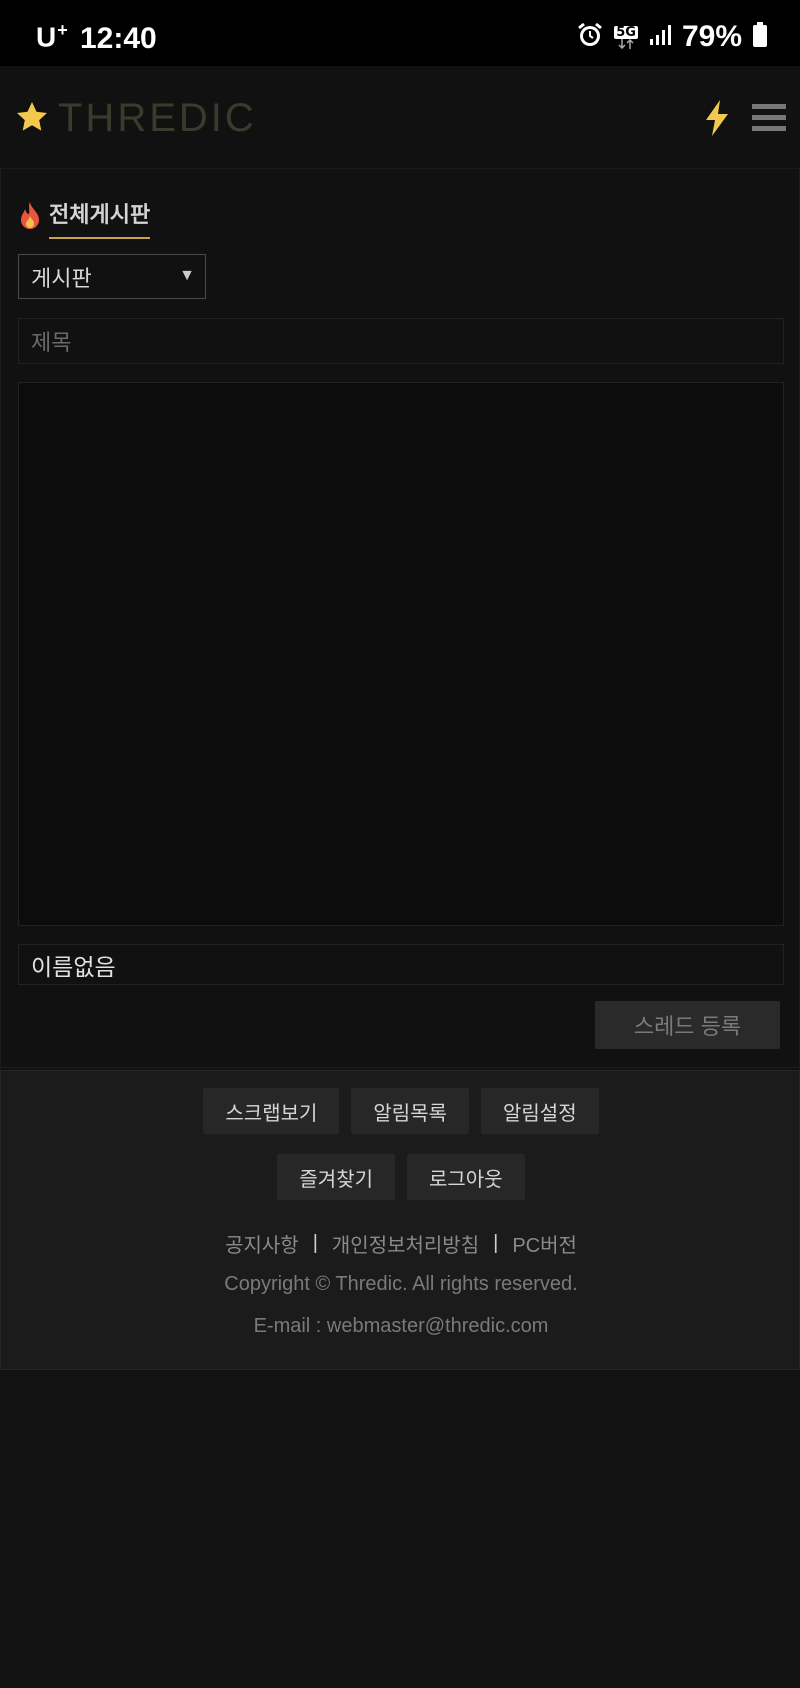  Describe the element at coordinates (760, 37) in the screenshot. I see `battery-icon` at that location.